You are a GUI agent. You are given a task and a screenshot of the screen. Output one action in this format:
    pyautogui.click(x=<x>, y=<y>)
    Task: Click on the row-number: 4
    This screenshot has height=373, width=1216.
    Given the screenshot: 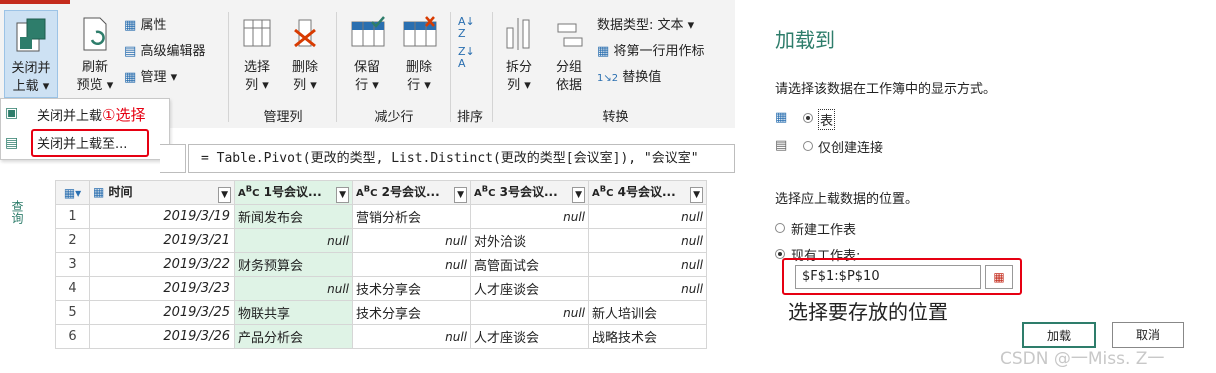 What is the action you would take?
    pyautogui.click(x=72, y=288)
    